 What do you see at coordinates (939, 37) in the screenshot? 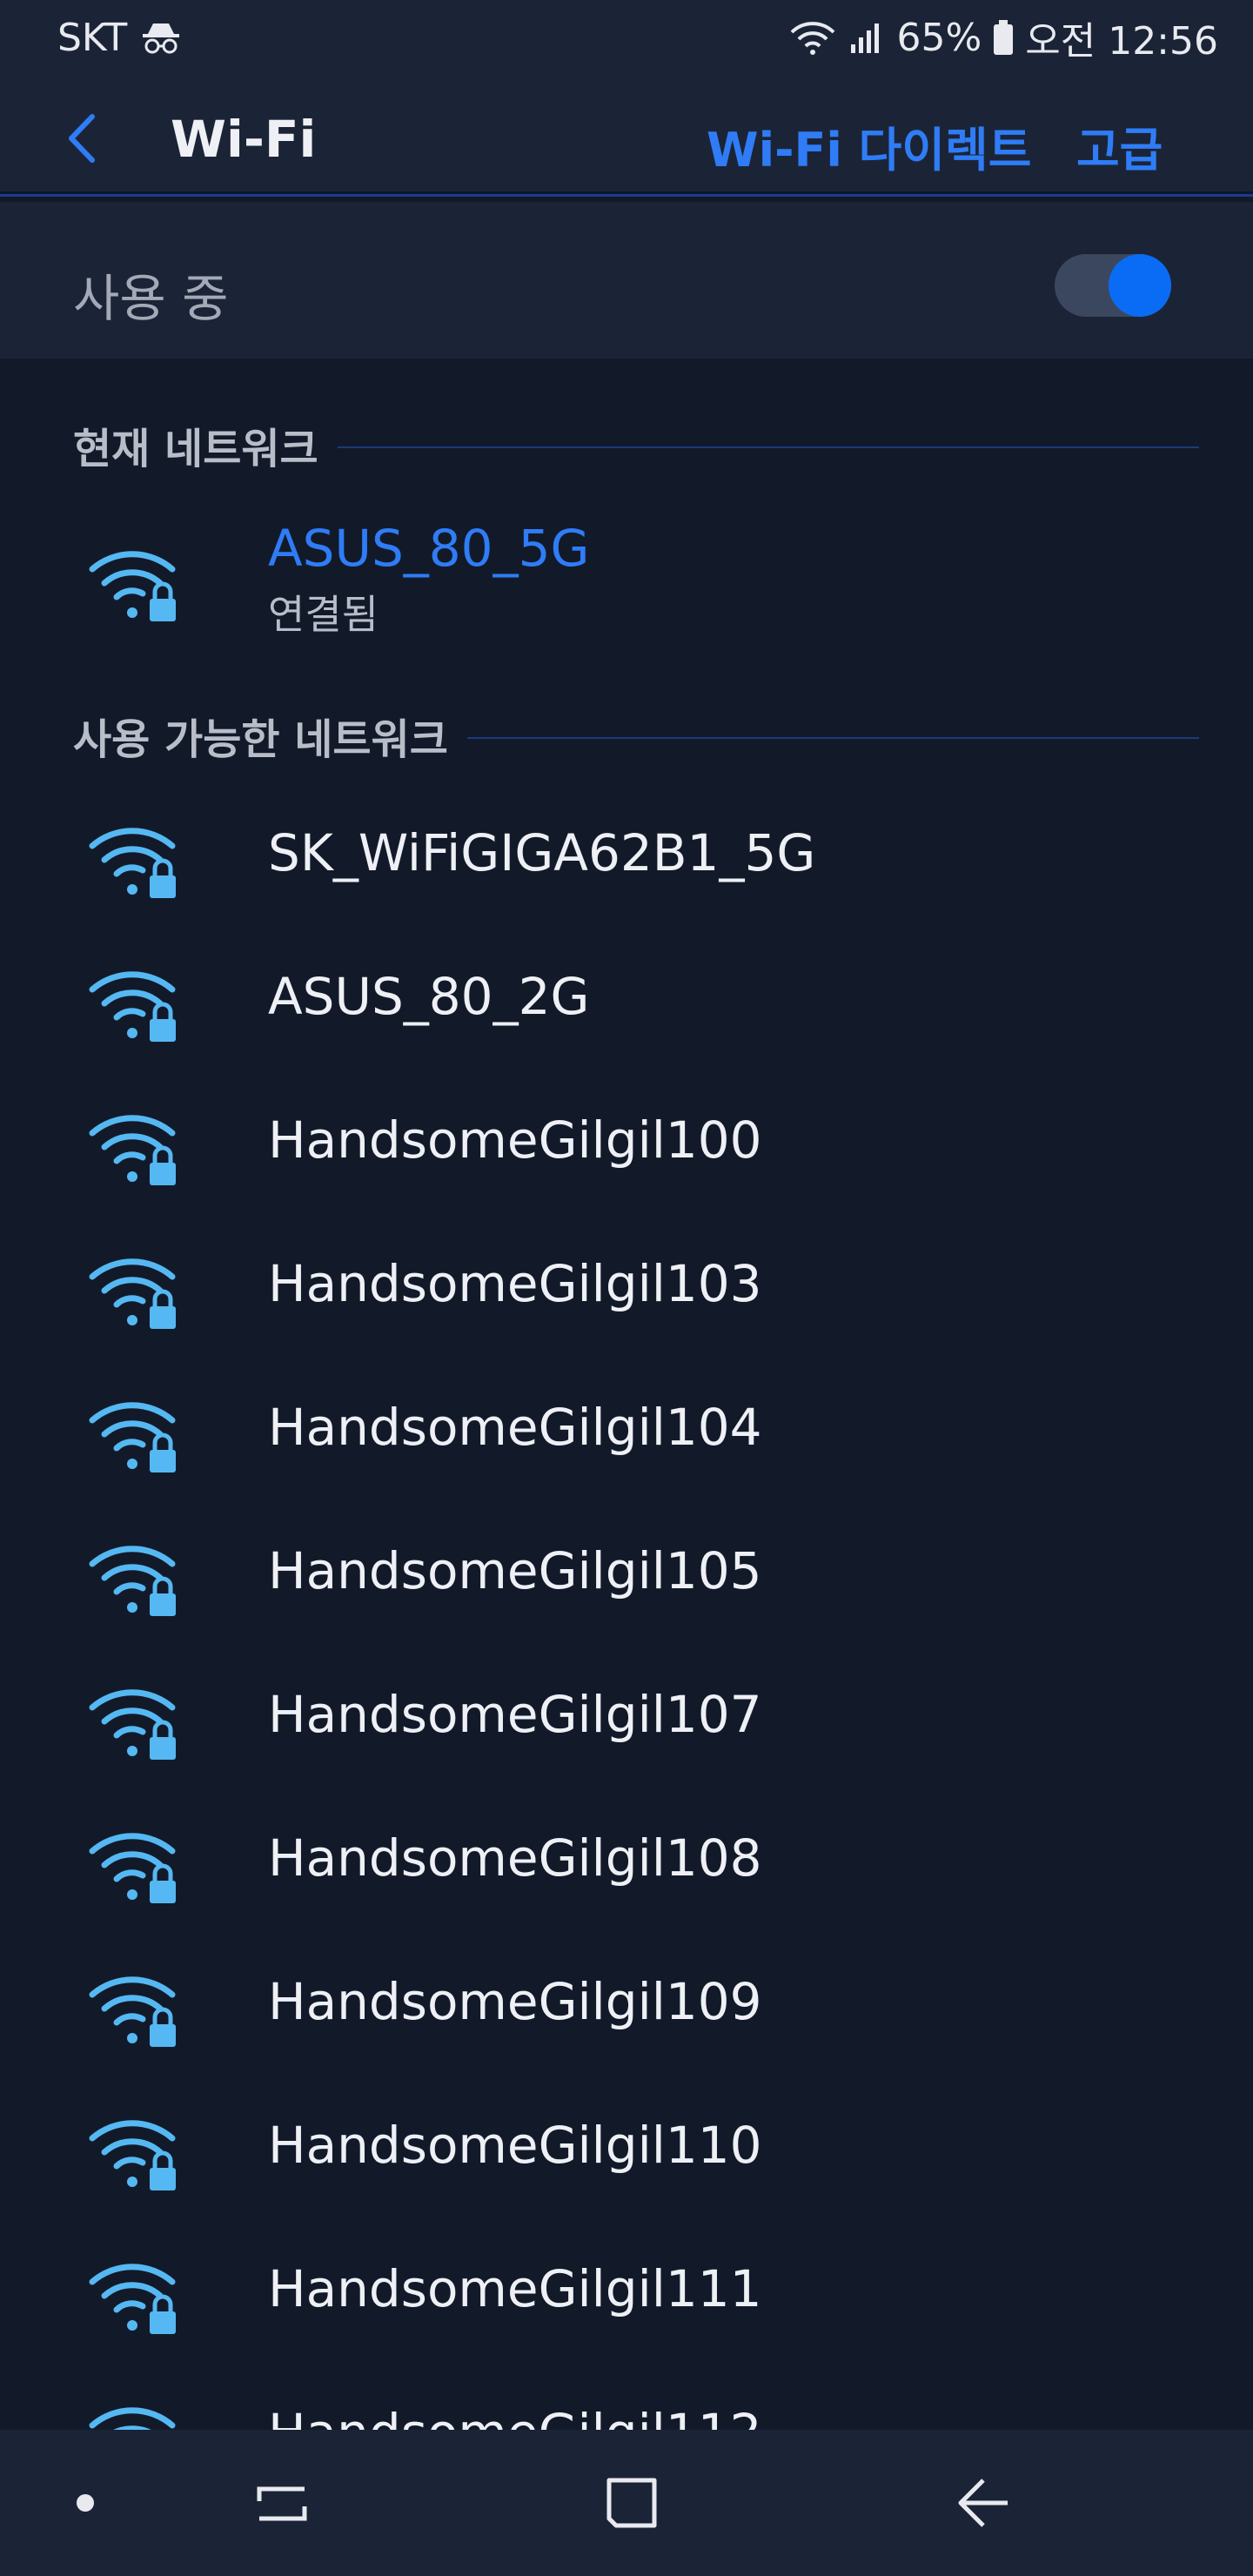
I see `battery-percent: 65%` at bounding box center [939, 37].